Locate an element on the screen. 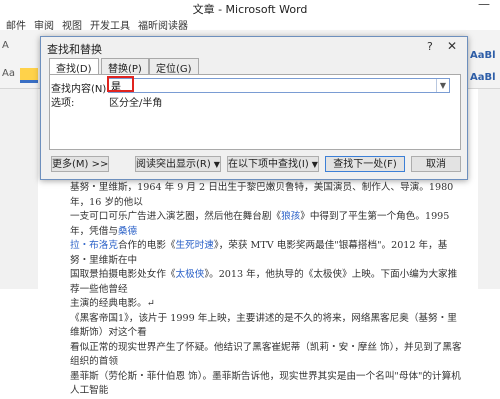 Image resolution: width=500 pixels, height=399 pixels. tab-find: 查找(D) is located at coordinates (74, 66).